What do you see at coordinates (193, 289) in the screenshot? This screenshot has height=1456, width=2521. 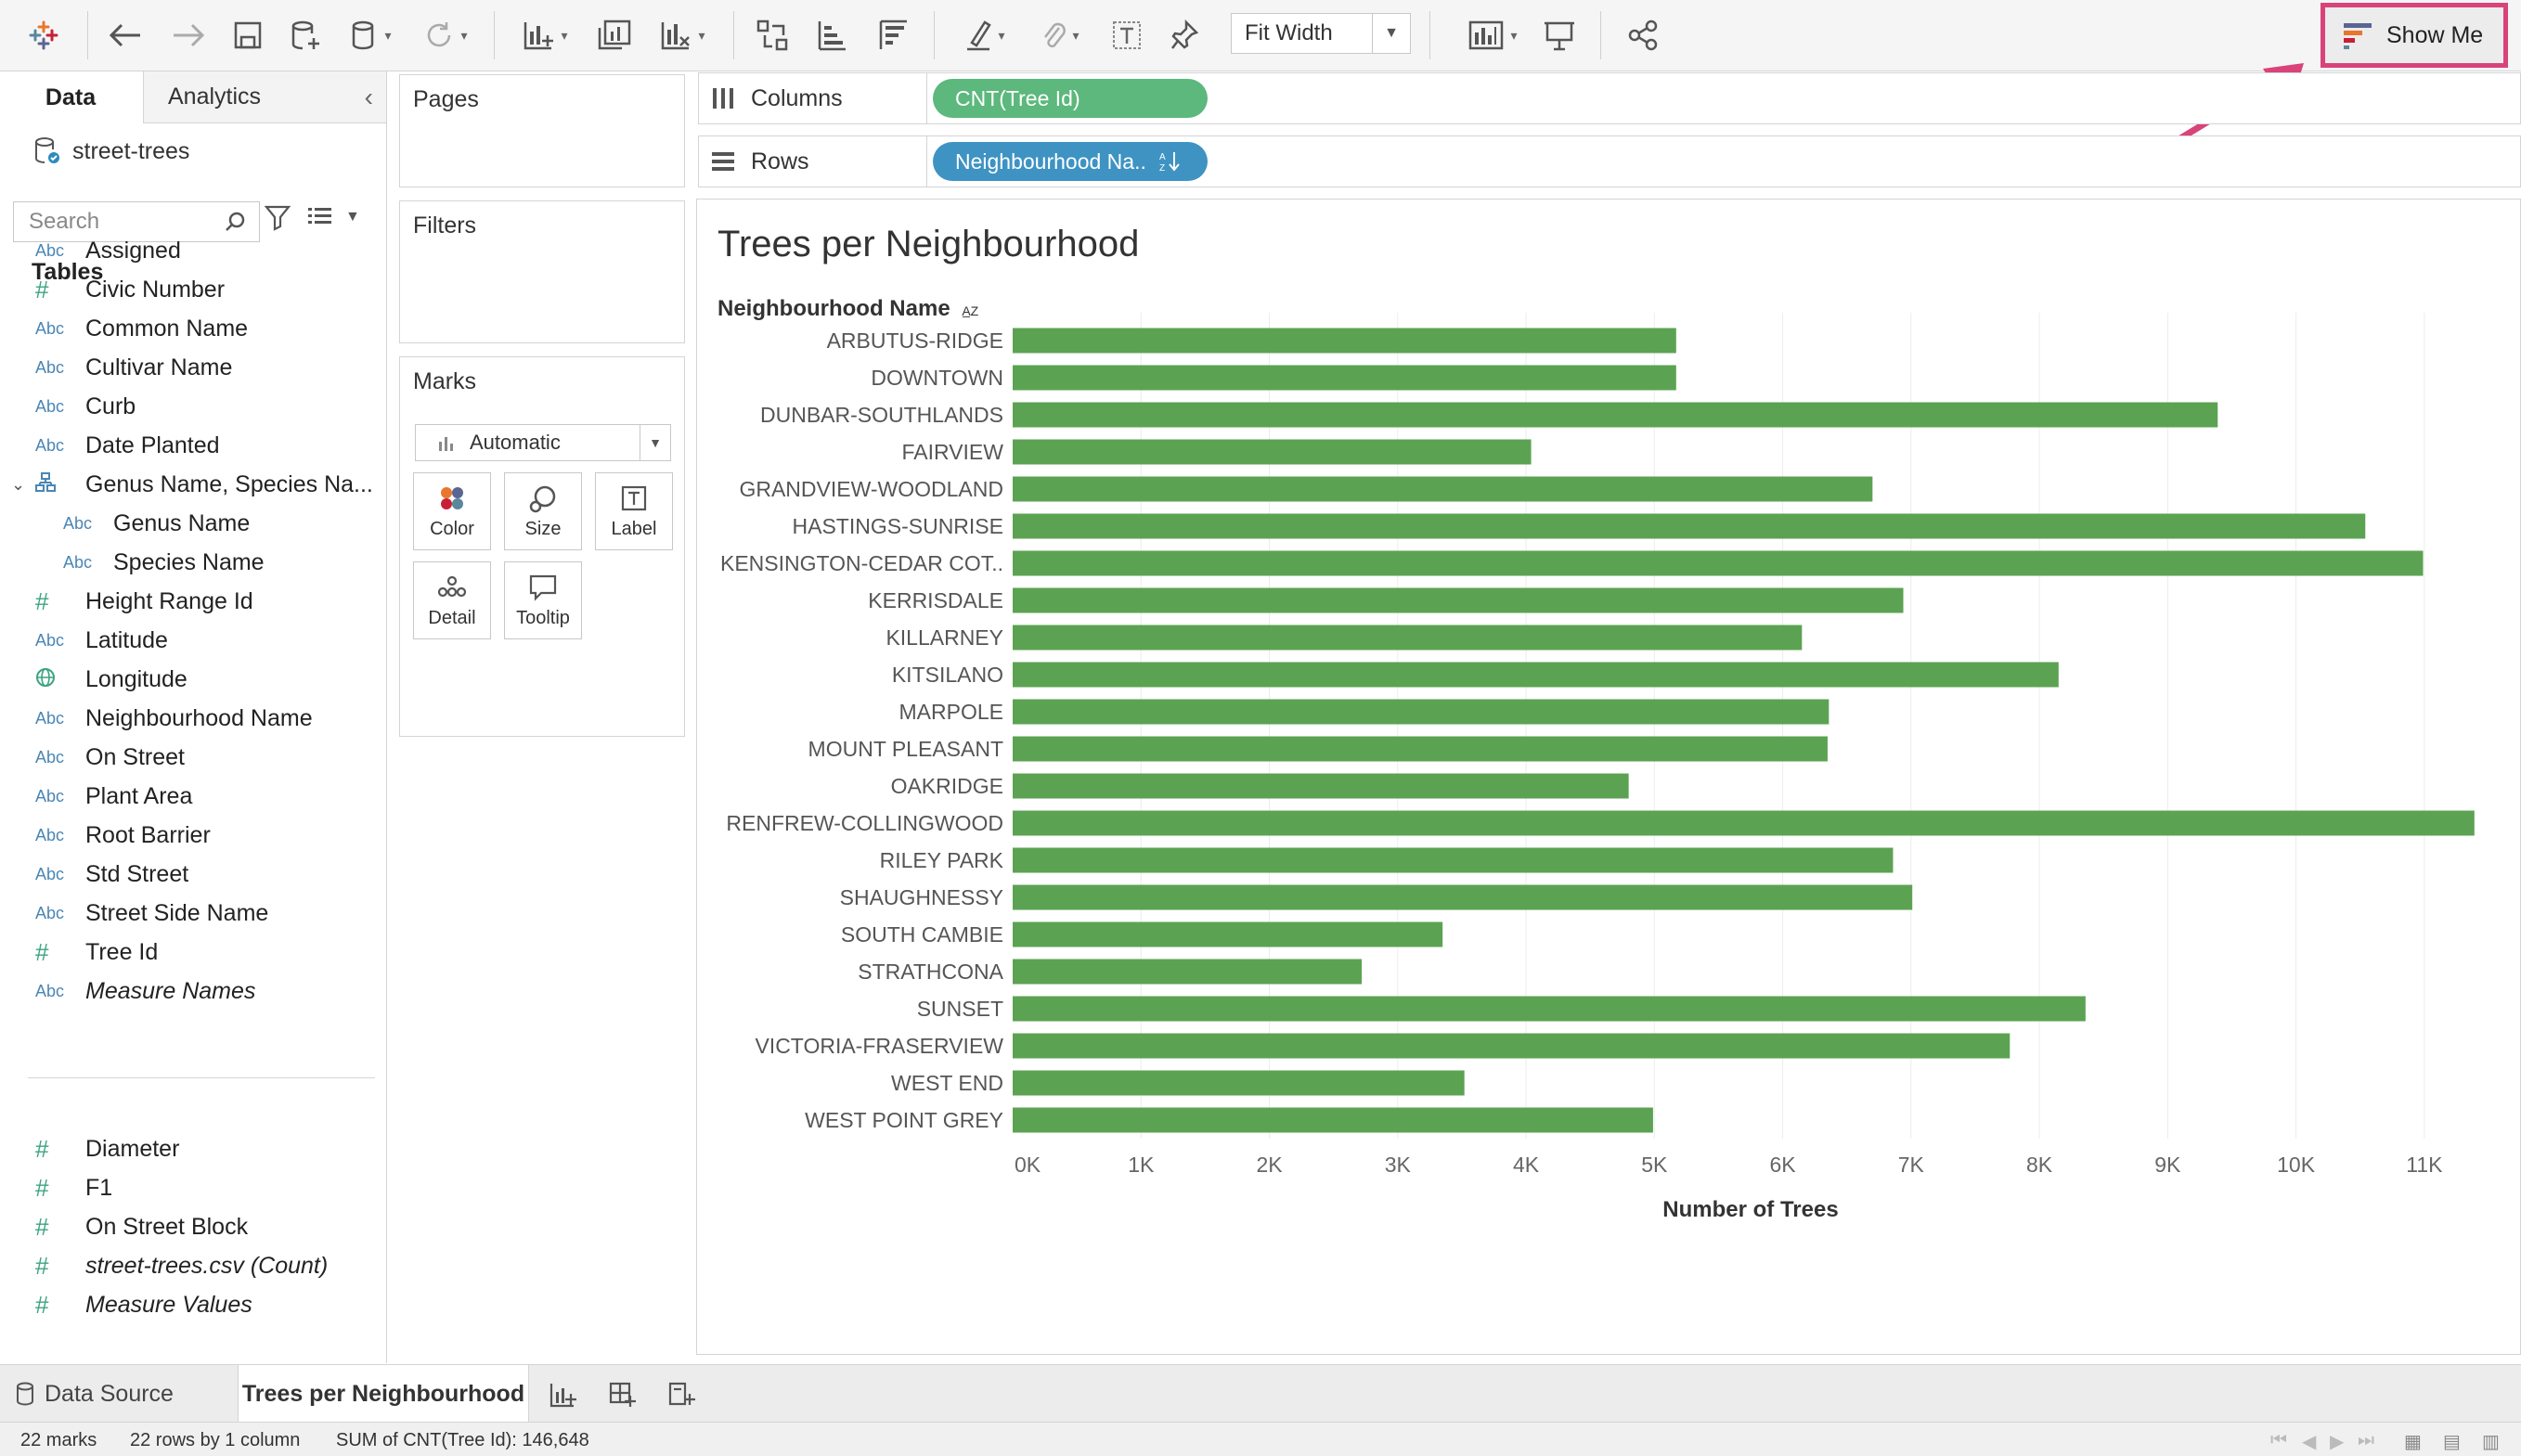 I see `field-item: # Civic Number` at bounding box center [193, 289].